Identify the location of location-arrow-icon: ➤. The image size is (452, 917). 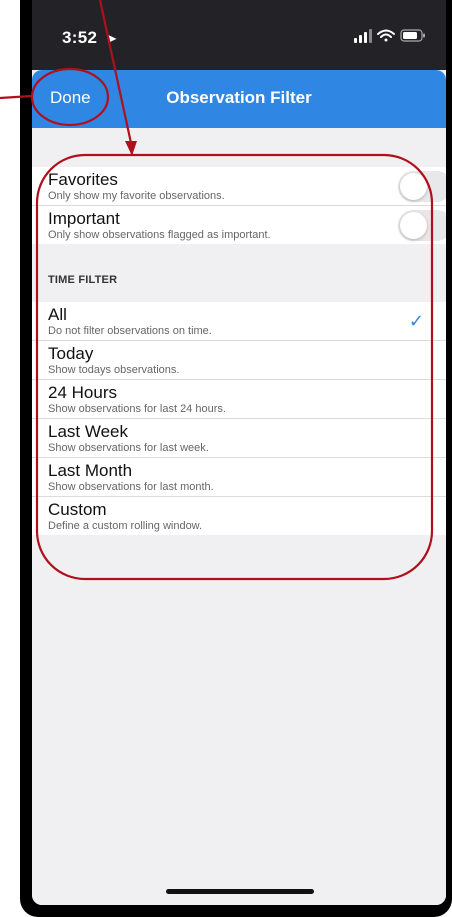
(112, 38).